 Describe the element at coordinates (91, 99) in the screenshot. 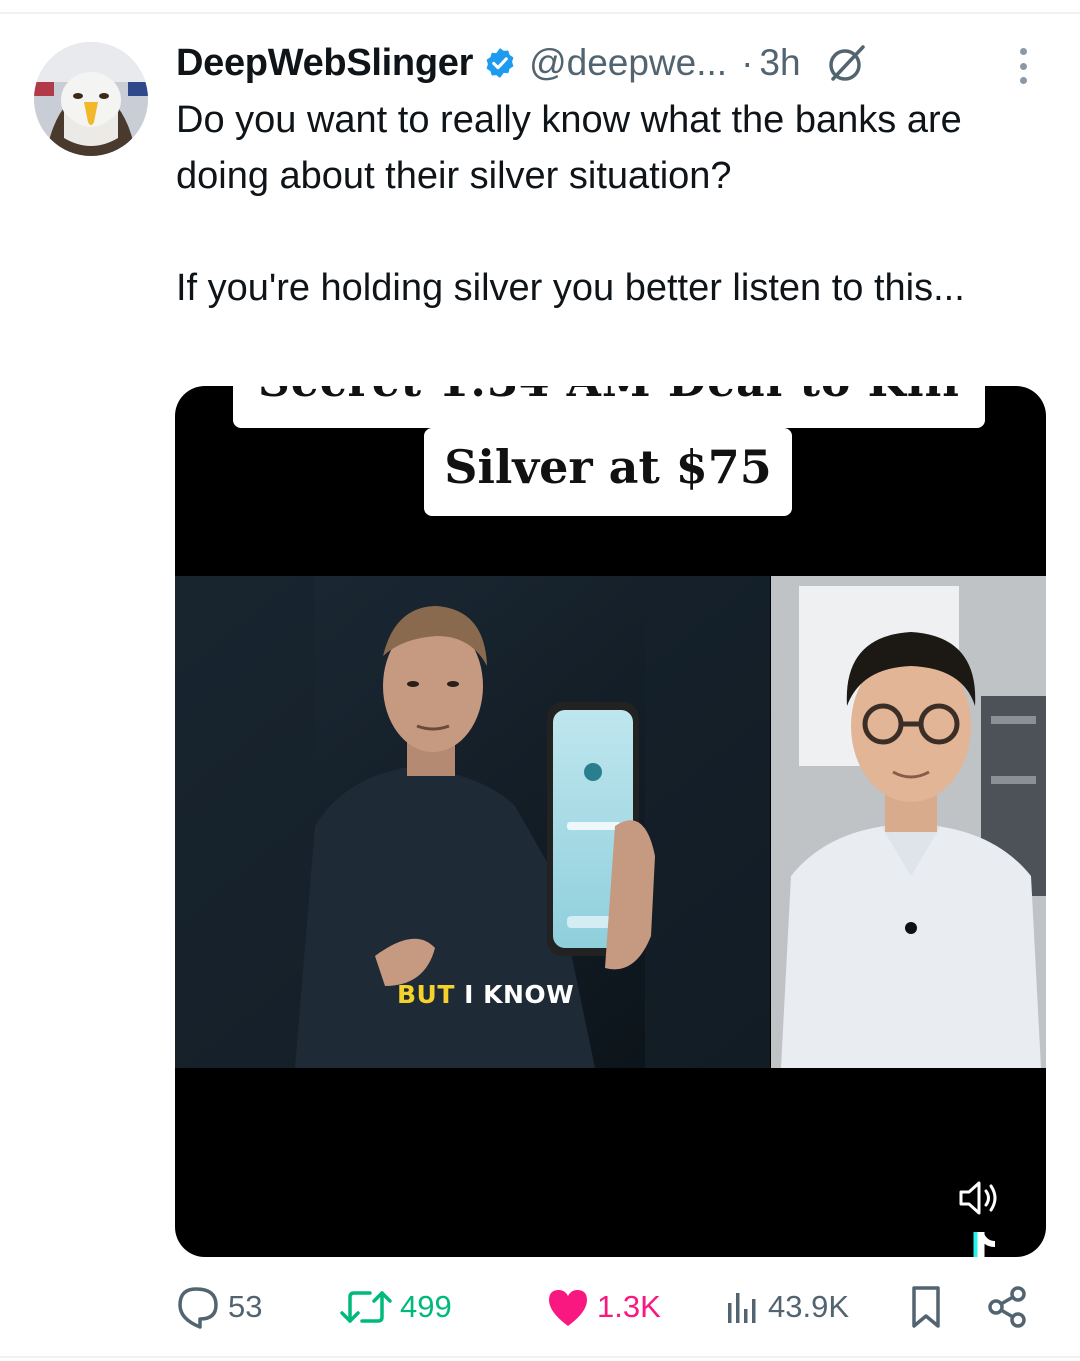

I see `avatar` at that location.